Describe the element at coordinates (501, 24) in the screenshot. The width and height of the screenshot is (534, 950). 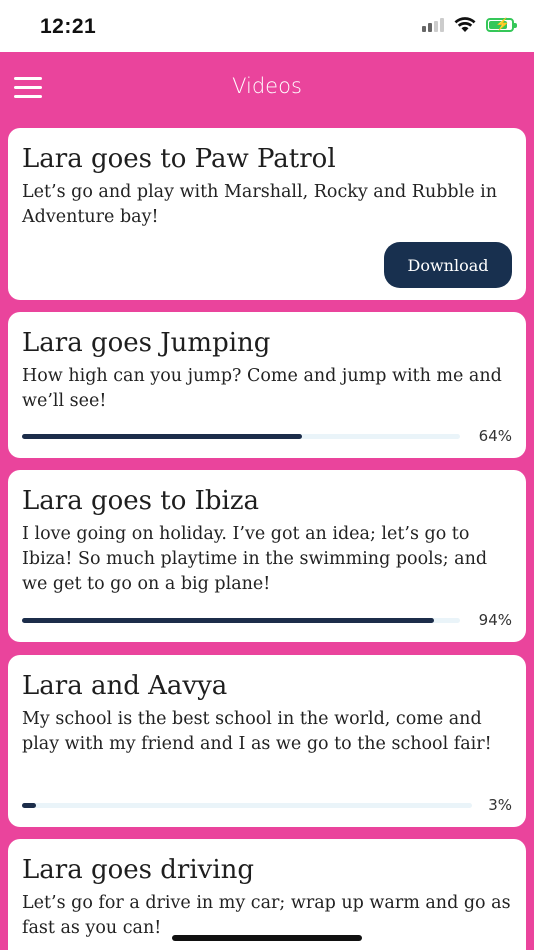
I see `battery-icon: ⚡` at that location.